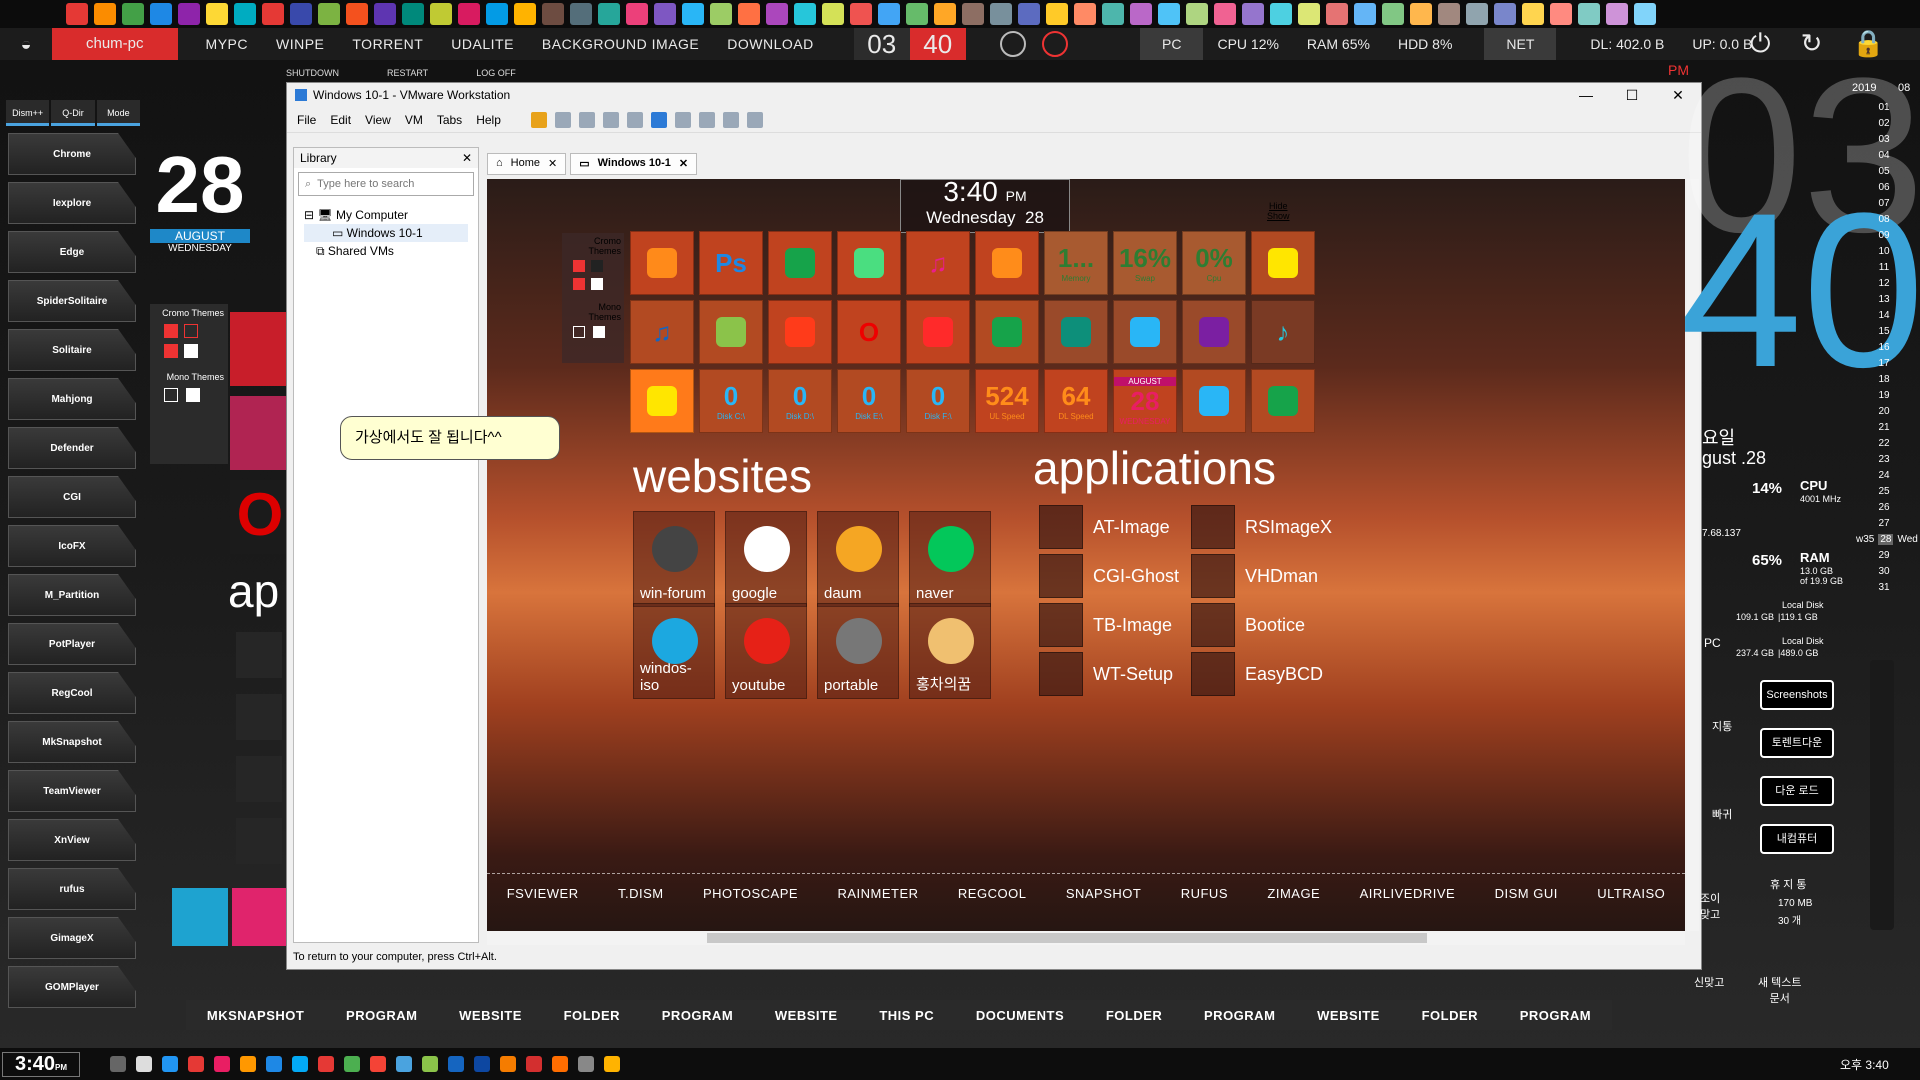  I want to click on swap-tile: 16% Swap, so click(1145, 263).